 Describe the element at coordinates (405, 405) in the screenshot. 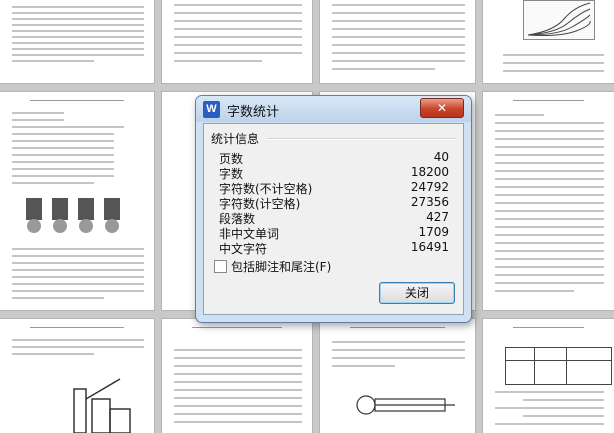

I see `shaft-diagram-thumbnail` at that location.